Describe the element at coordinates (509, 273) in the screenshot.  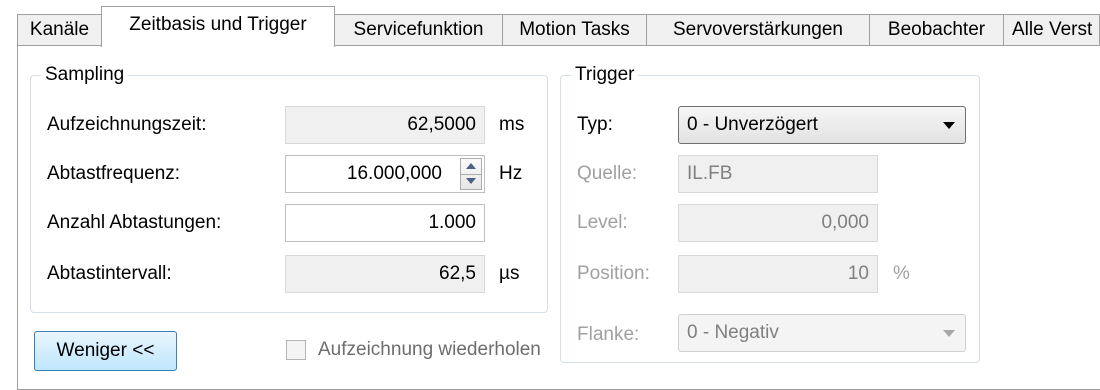
I see `abtastintervall-unit: µs` at that location.